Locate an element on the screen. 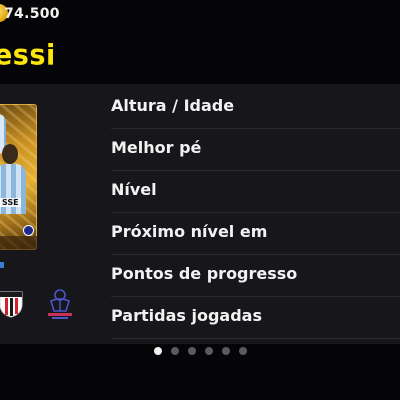  card-player-head is located at coordinates (10, 154).